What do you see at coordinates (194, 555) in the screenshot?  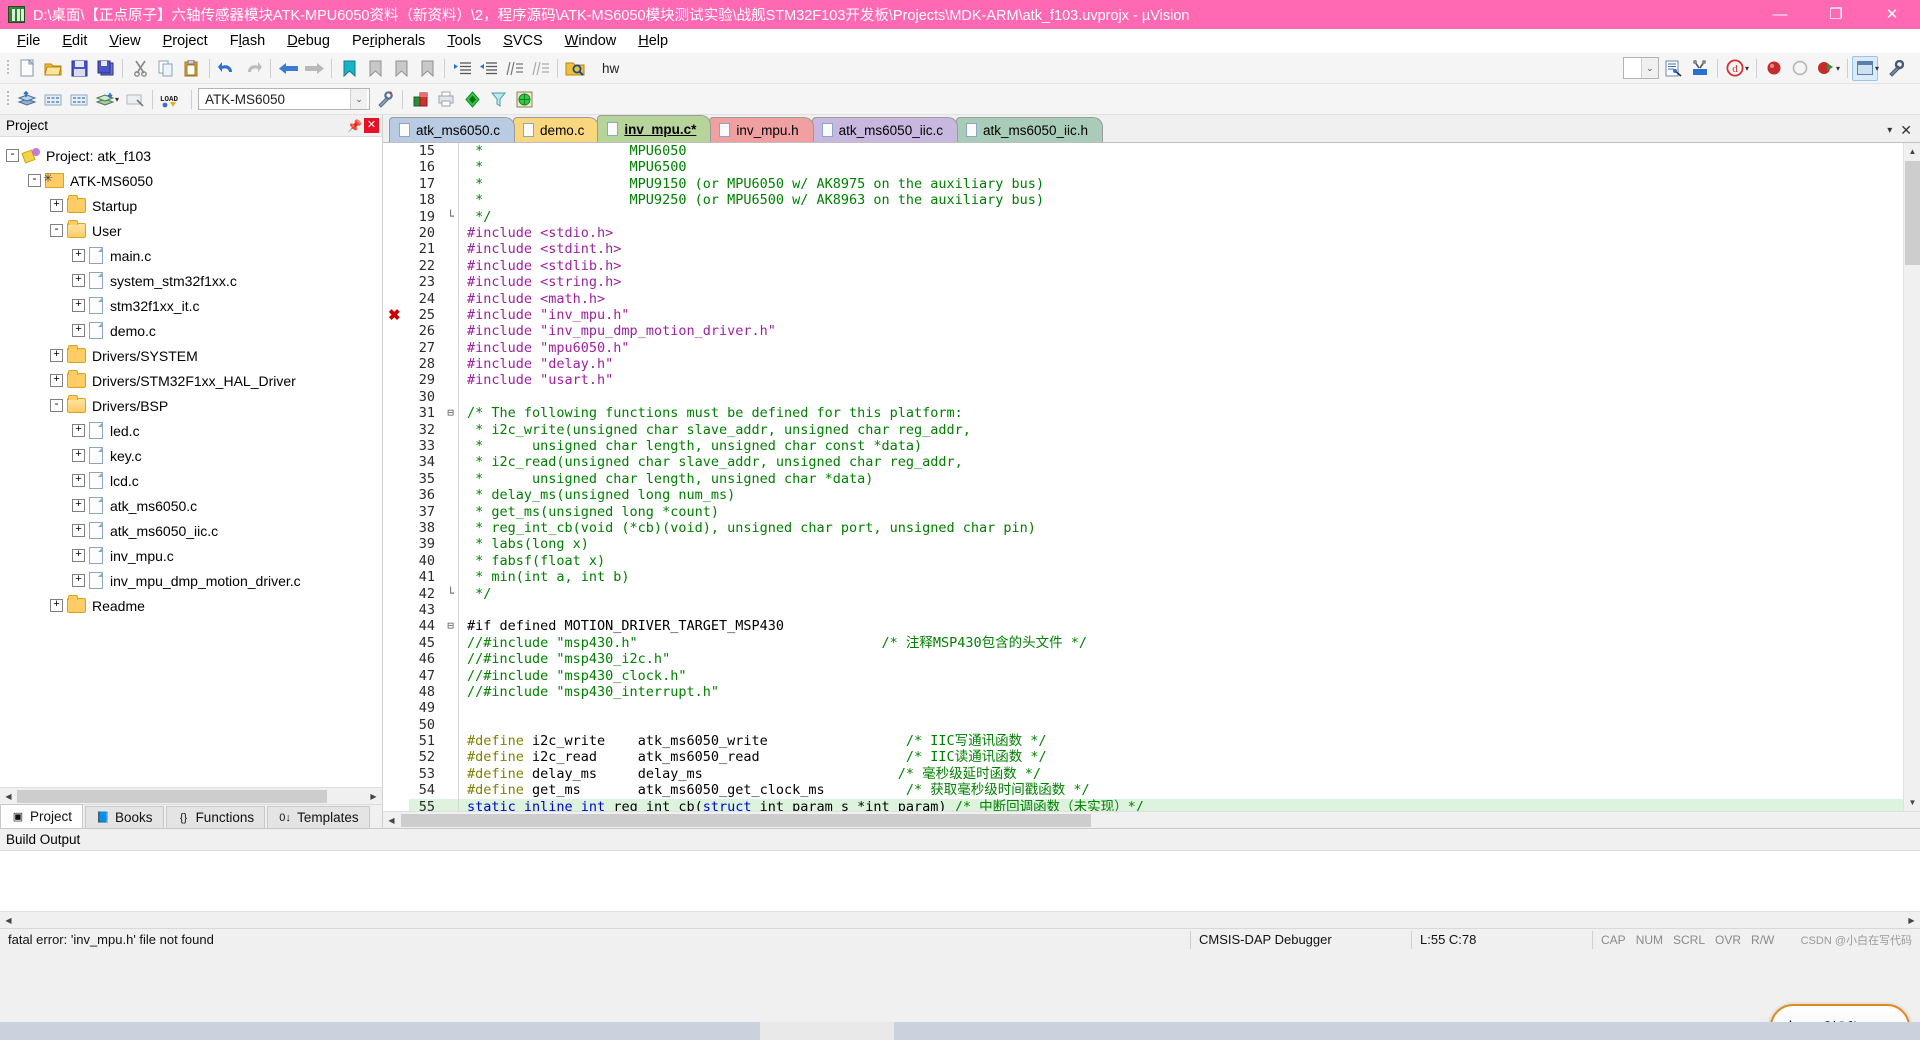 I see `tree-item: + inv_mpu.c` at bounding box center [194, 555].